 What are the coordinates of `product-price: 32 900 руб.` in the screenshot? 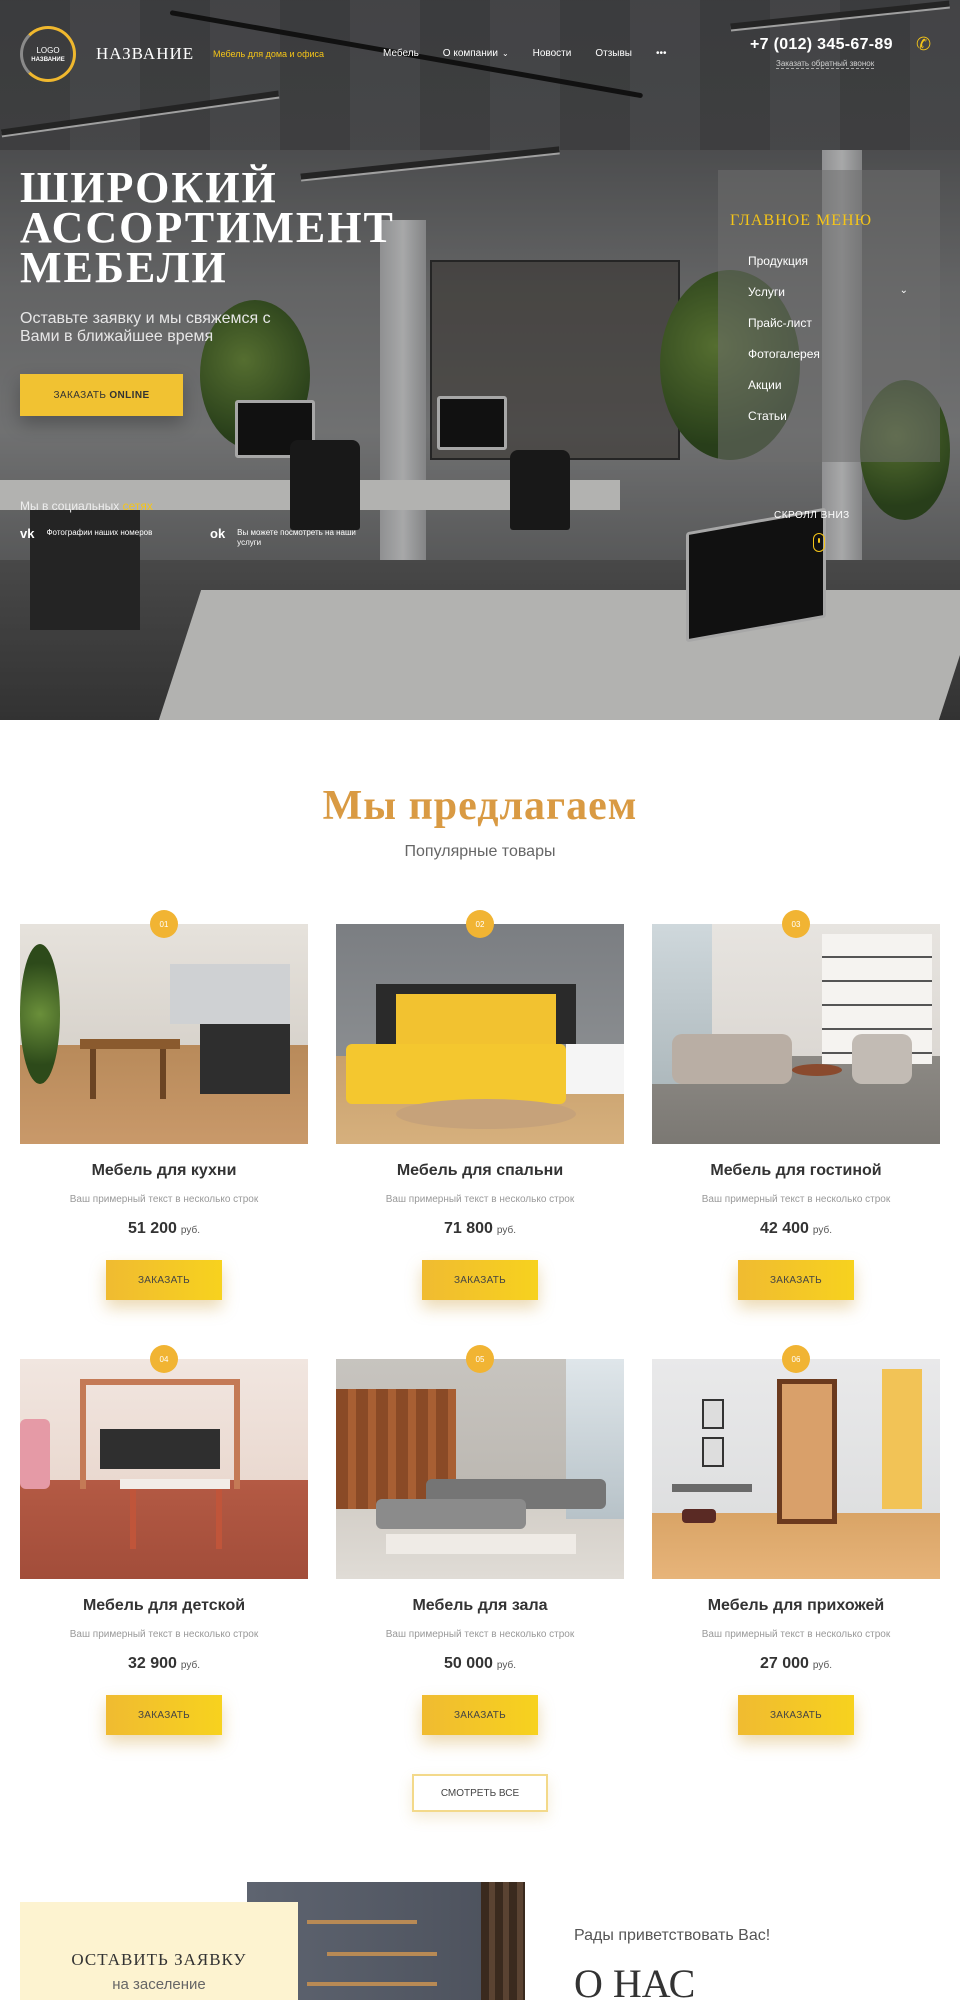 It's located at (164, 1664).